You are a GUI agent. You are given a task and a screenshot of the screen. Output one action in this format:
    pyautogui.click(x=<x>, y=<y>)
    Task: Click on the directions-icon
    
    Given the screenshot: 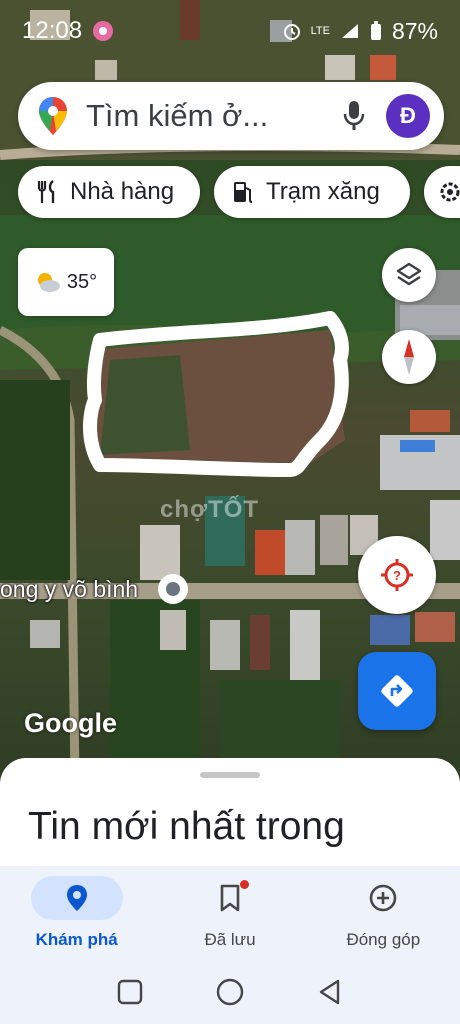 What is the action you would take?
    pyautogui.click(x=397, y=691)
    